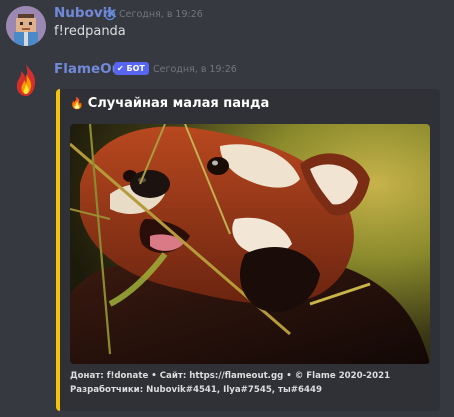  What do you see at coordinates (178, 103) in the screenshot?
I see `embed-title-text: Случайная малая панда` at bounding box center [178, 103].